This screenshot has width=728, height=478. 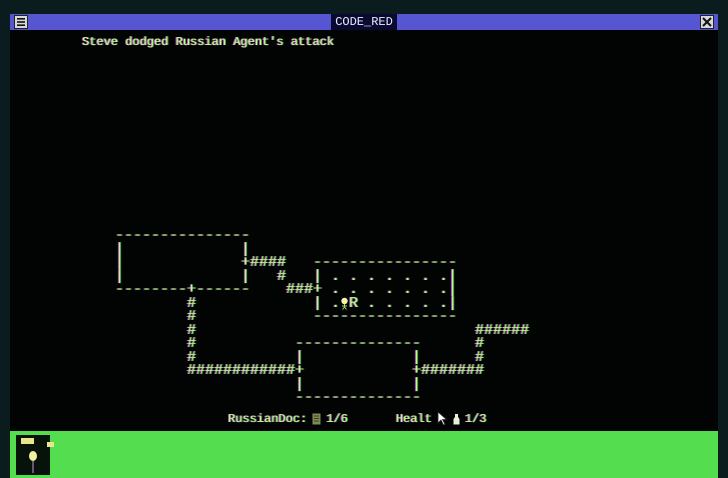 I want to click on health-count: 1/3, so click(x=475, y=418).